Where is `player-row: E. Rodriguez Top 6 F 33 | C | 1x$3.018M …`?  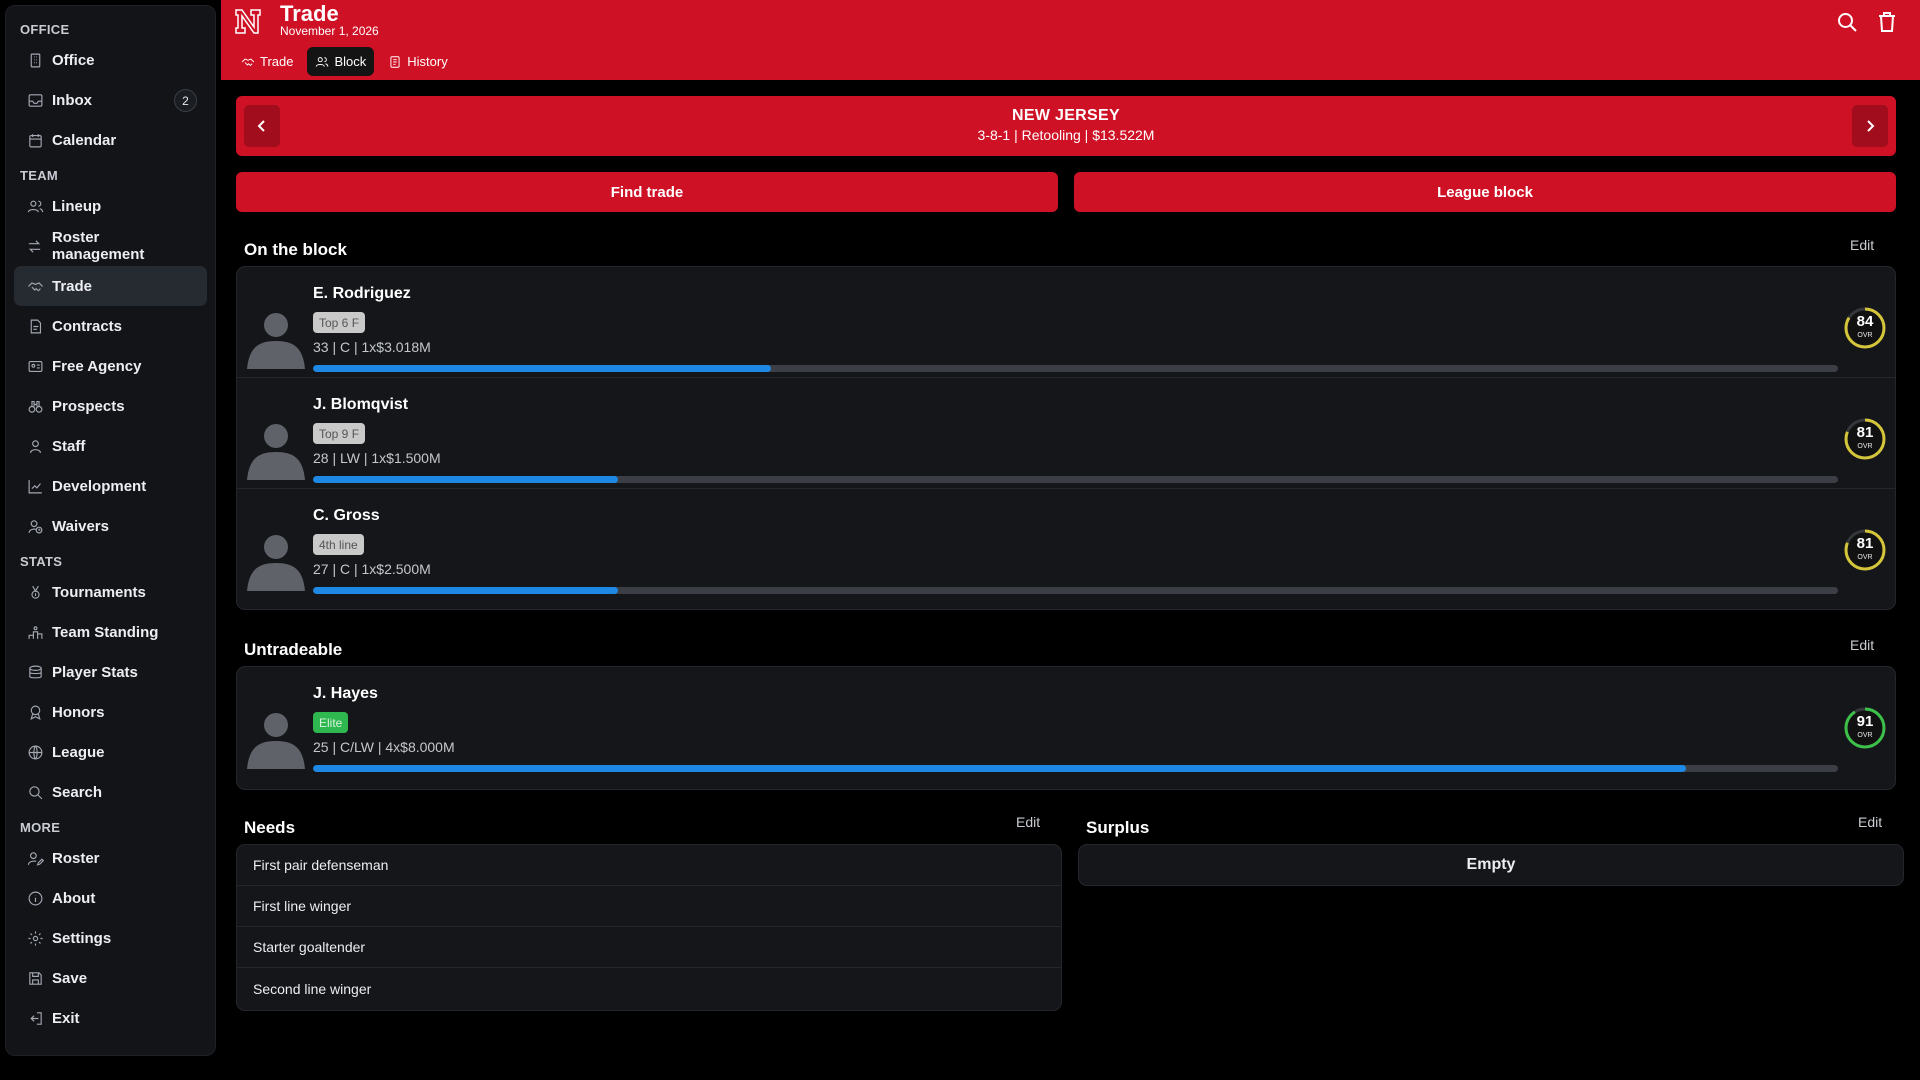
player-row: E. Rodriguez Top 6 F 33 | C | 1x$3.018M … is located at coordinates (1066, 322).